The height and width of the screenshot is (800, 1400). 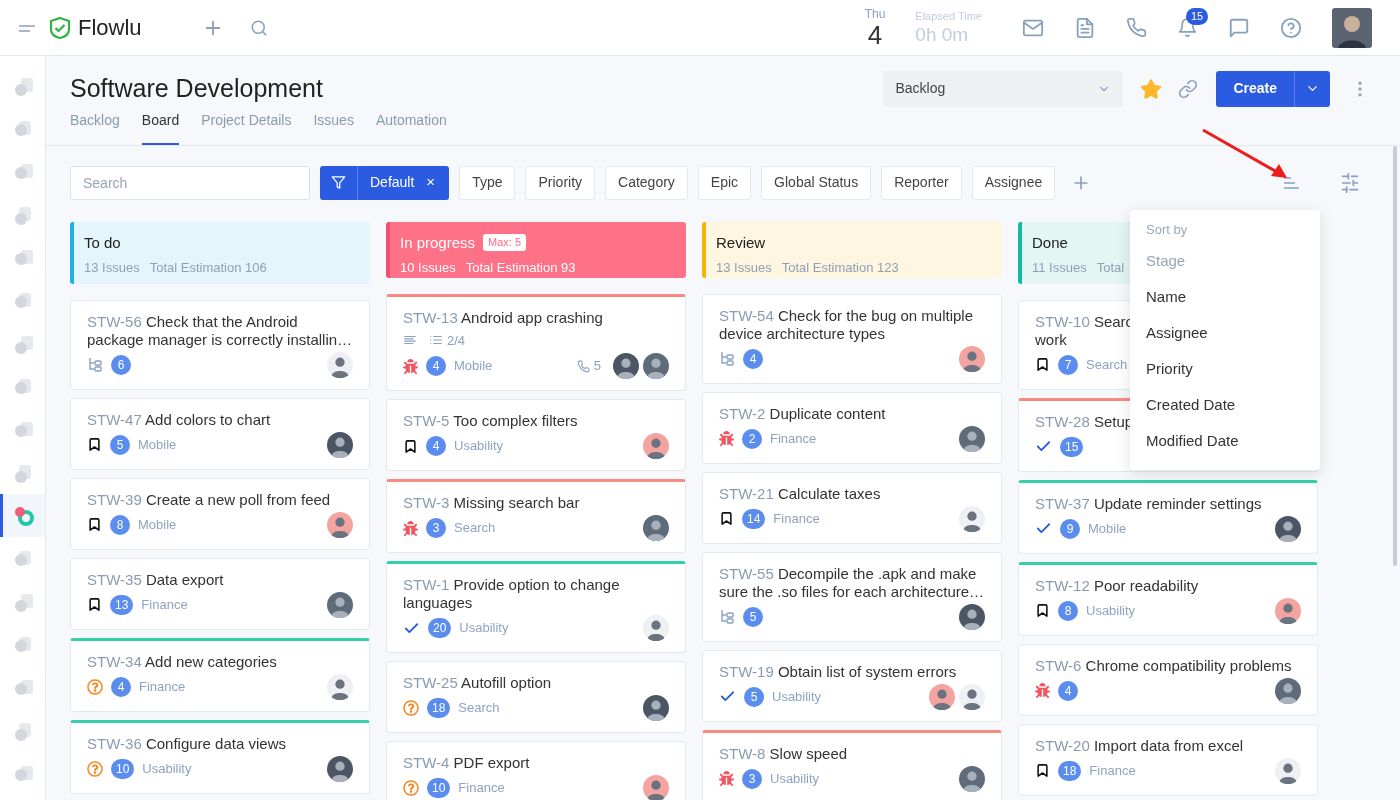 I want to click on day-number: 4, so click(x=875, y=34).